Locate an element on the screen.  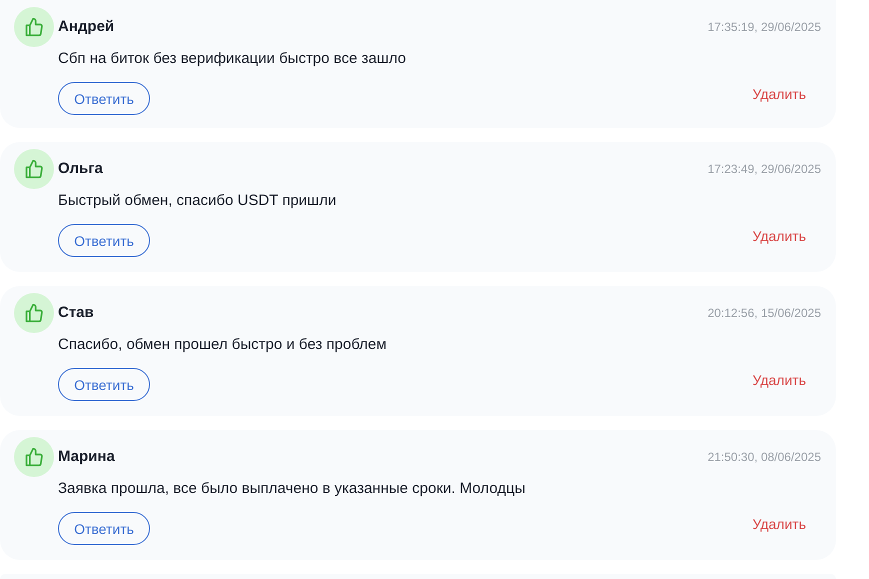
review-text: Сбп на биток без верификации быстро все зашло is located at coordinates (232, 59).